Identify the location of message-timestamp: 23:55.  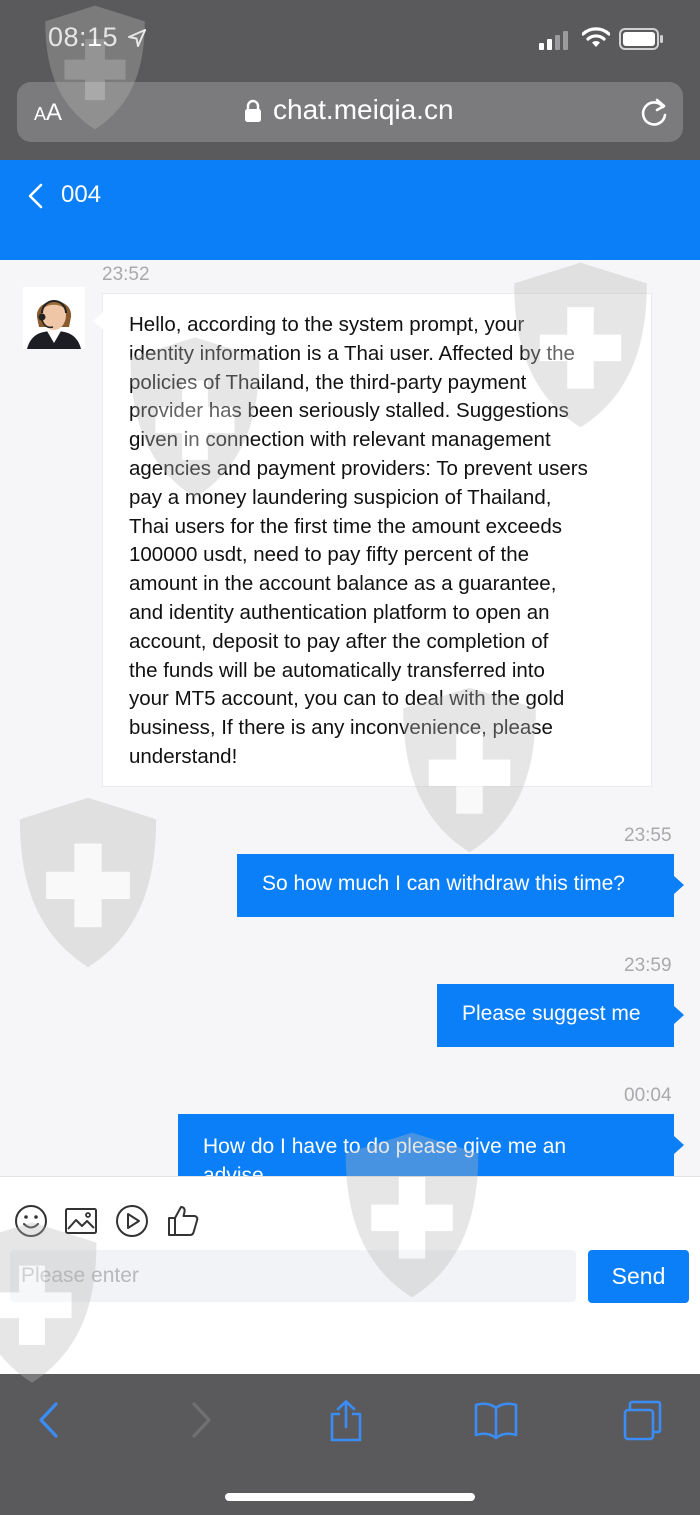
(648, 835).